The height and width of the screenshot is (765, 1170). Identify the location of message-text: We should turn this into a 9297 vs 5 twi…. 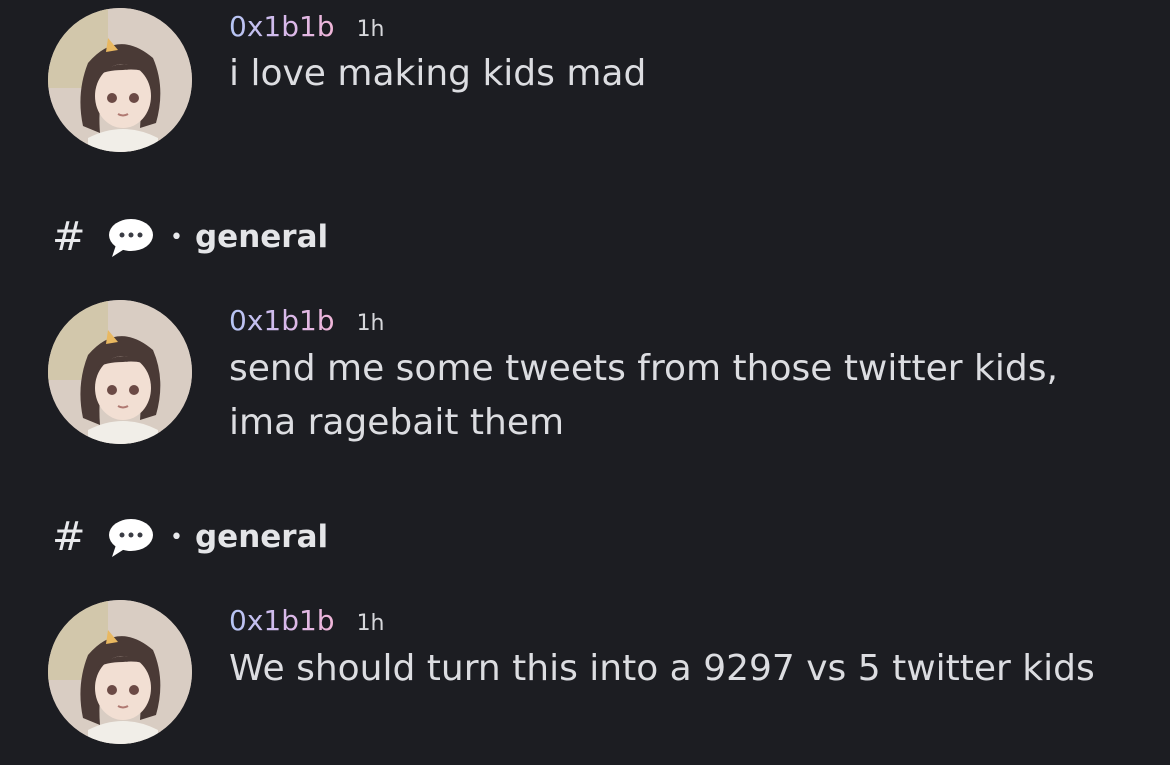
(662, 668).